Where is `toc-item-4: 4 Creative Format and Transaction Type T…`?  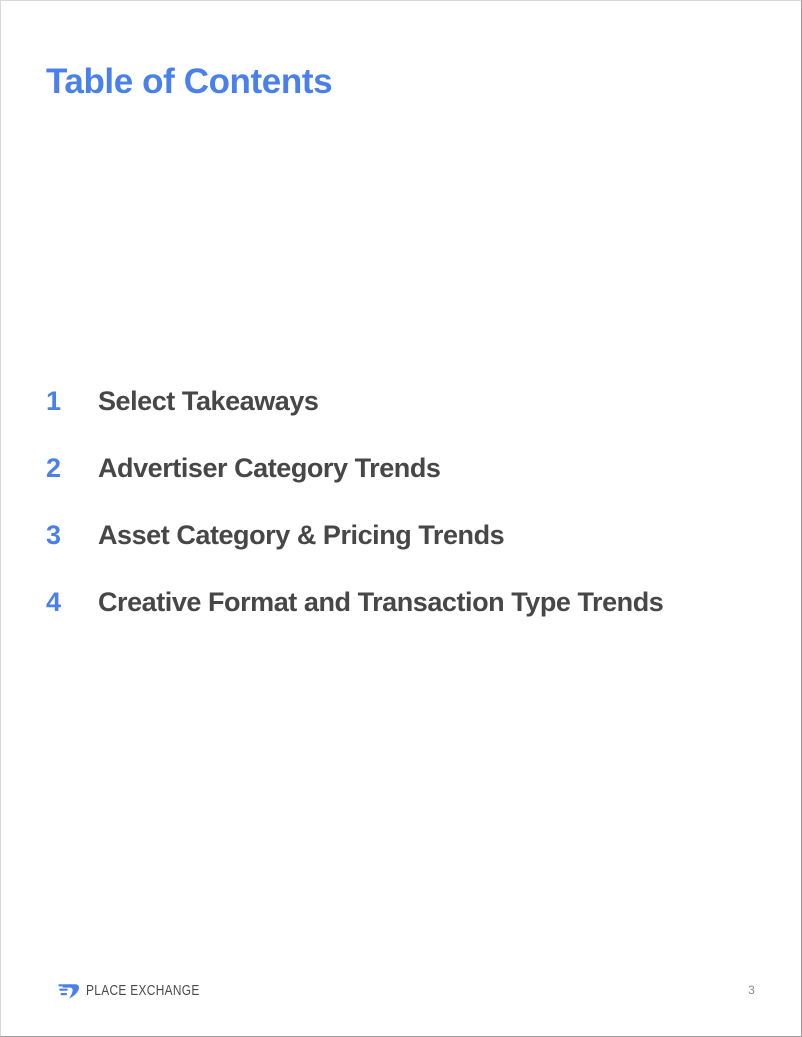
toc-item-4: 4 Creative Format and Transaction Type T… is located at coordinates (396, 620).